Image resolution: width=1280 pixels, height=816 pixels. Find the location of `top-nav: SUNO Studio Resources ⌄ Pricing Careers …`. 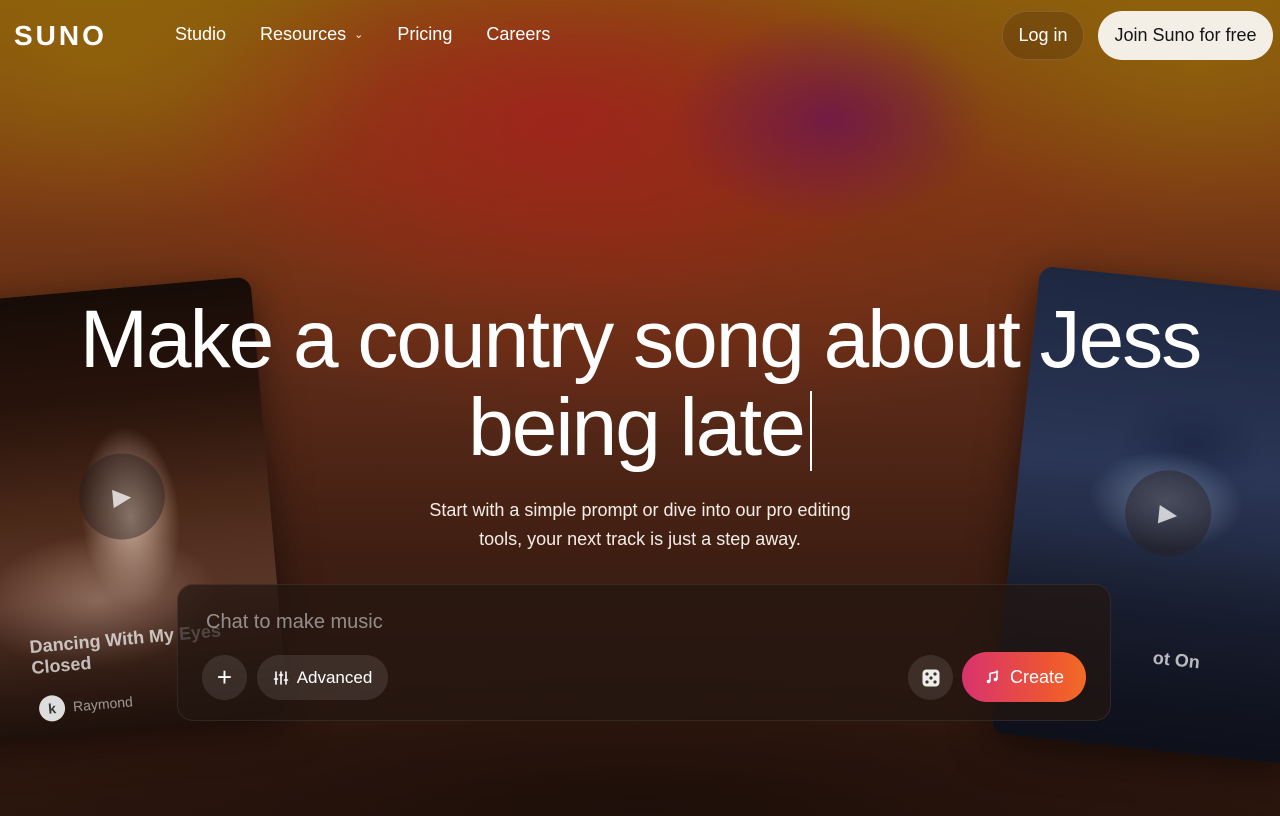

top-nav: SUNO Studio Resources ⌄ Pricing Careers … is located at coordinates (640, 36).